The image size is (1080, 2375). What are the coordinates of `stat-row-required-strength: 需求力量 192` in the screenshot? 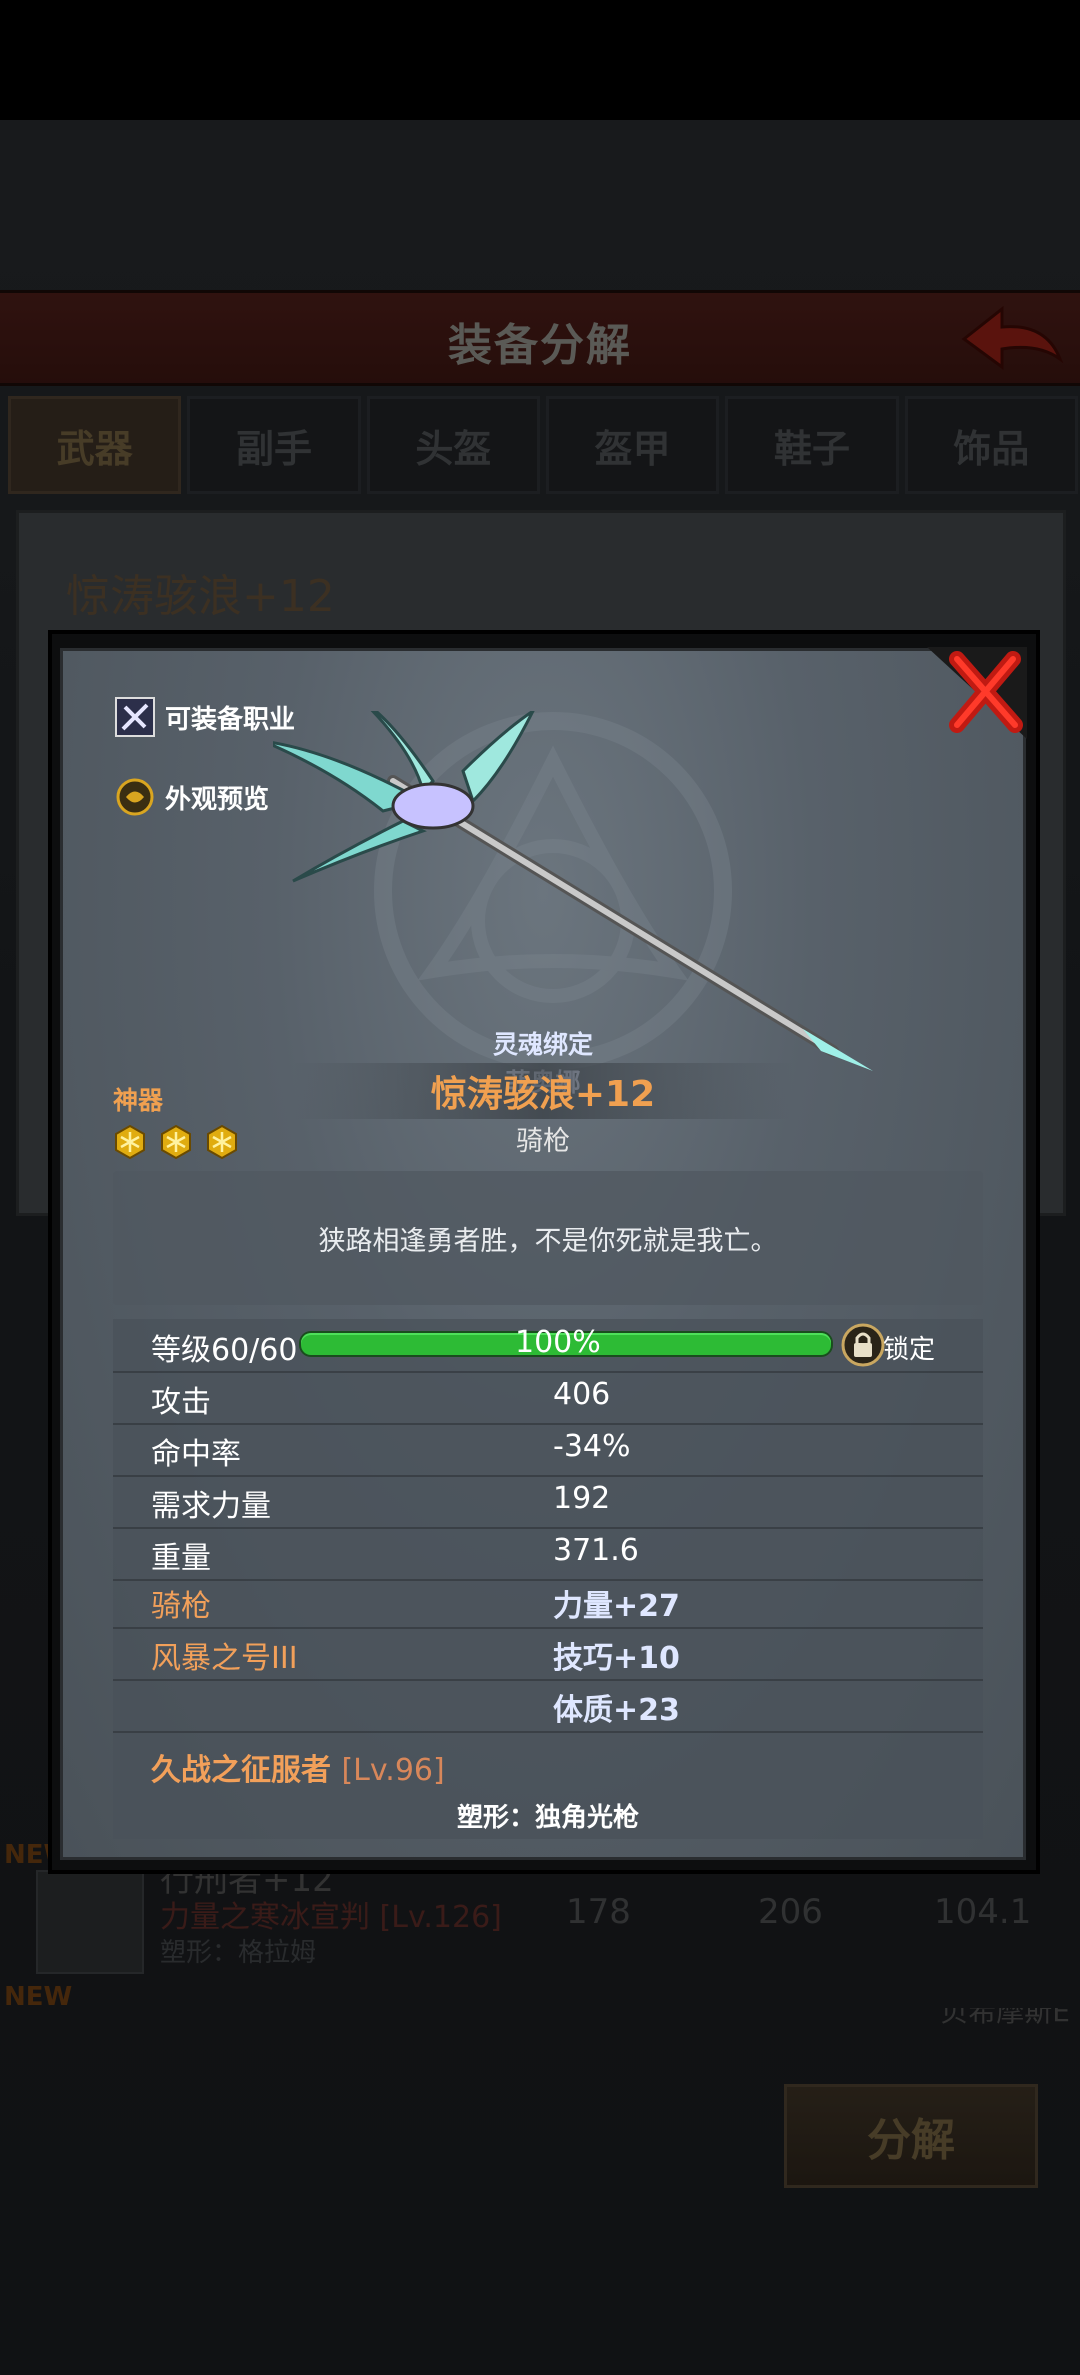 It's located at (548, 1502).